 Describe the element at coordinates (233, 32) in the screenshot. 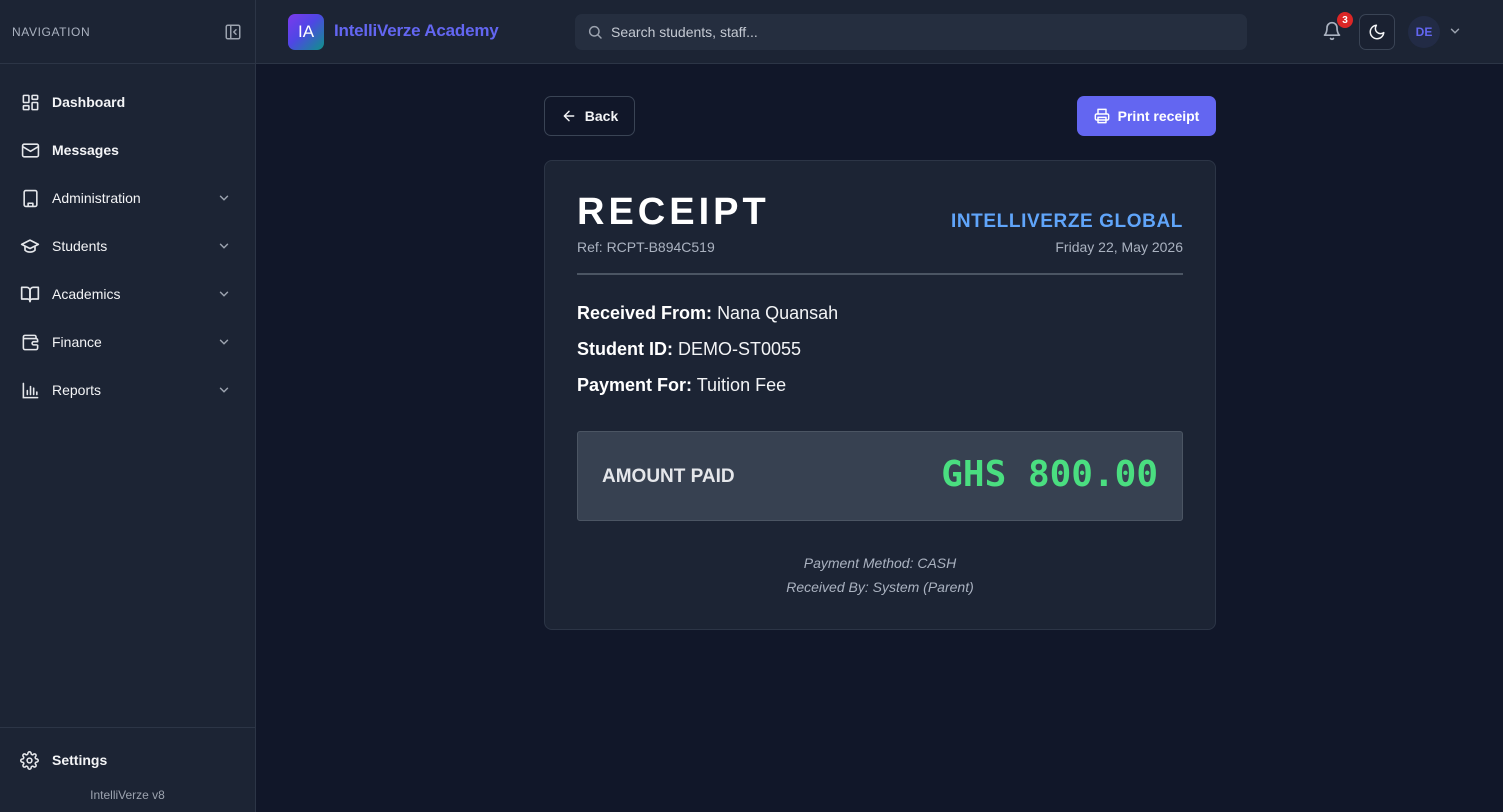

I see `sidebar-collapse-icon` at that location.